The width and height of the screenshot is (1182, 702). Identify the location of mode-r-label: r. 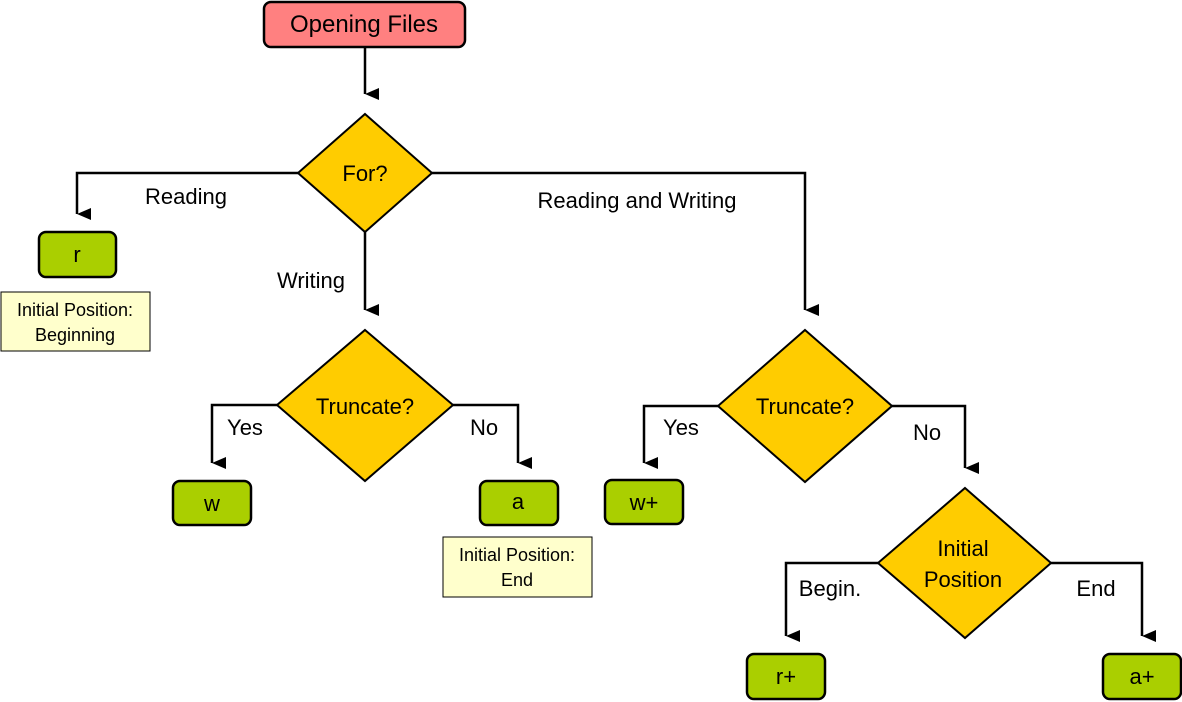
(76, 254).